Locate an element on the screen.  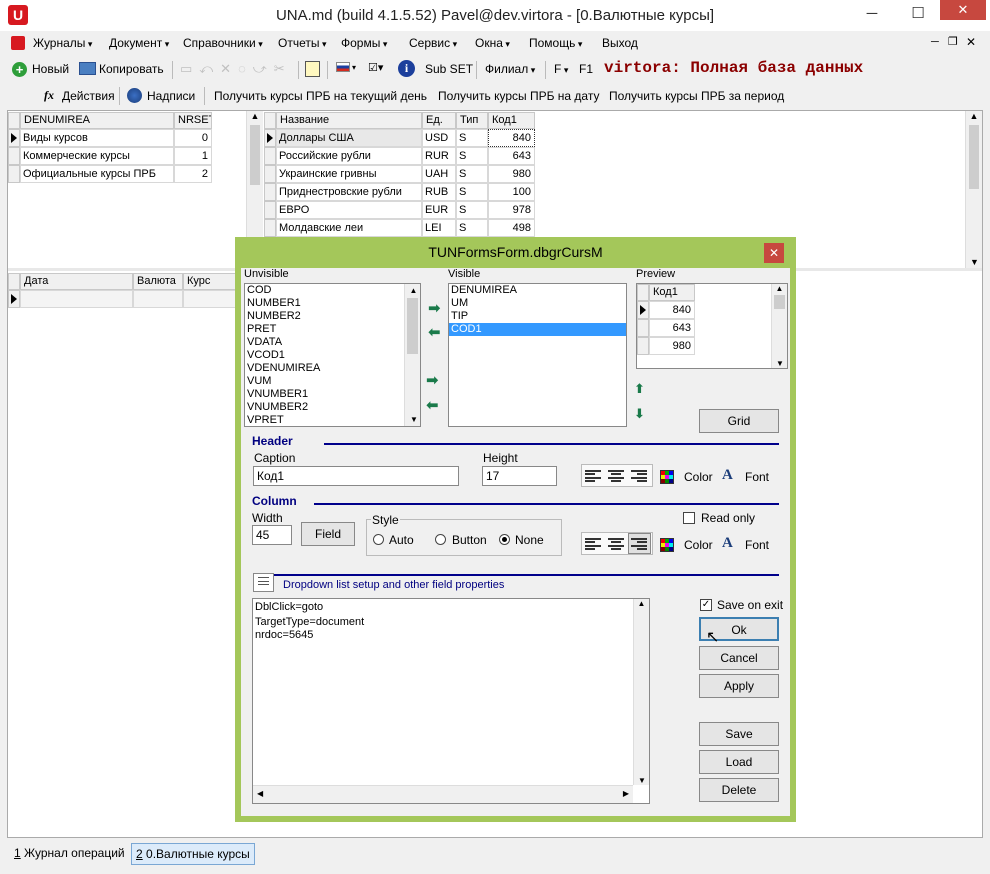
actions-button: Действия is located at coordinates (88, 96).